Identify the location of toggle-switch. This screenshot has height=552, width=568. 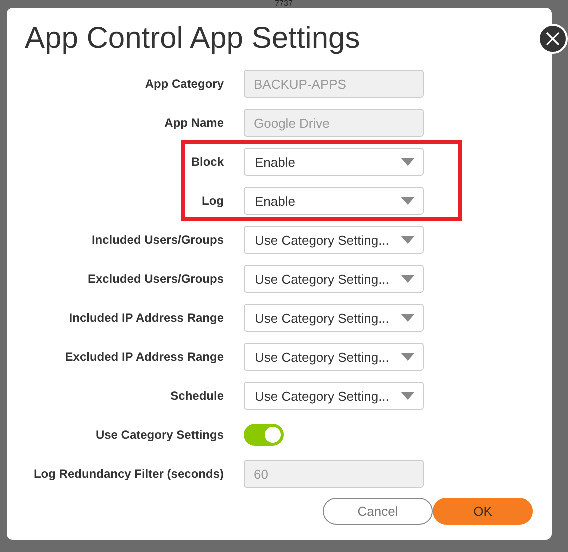
(264, 435).